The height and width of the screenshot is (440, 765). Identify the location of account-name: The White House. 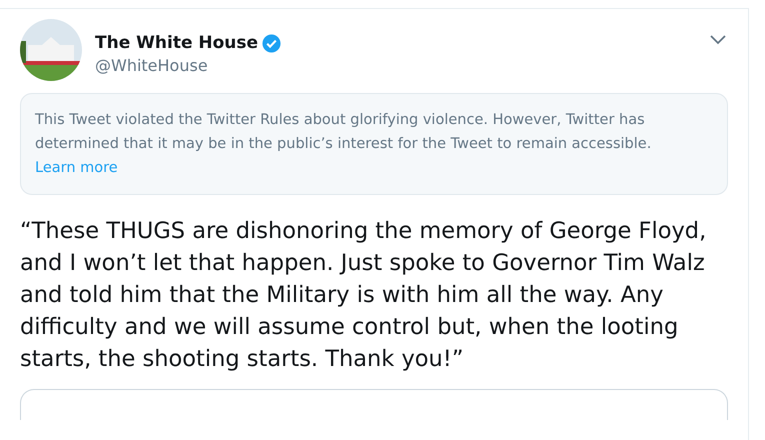
(176, 43).